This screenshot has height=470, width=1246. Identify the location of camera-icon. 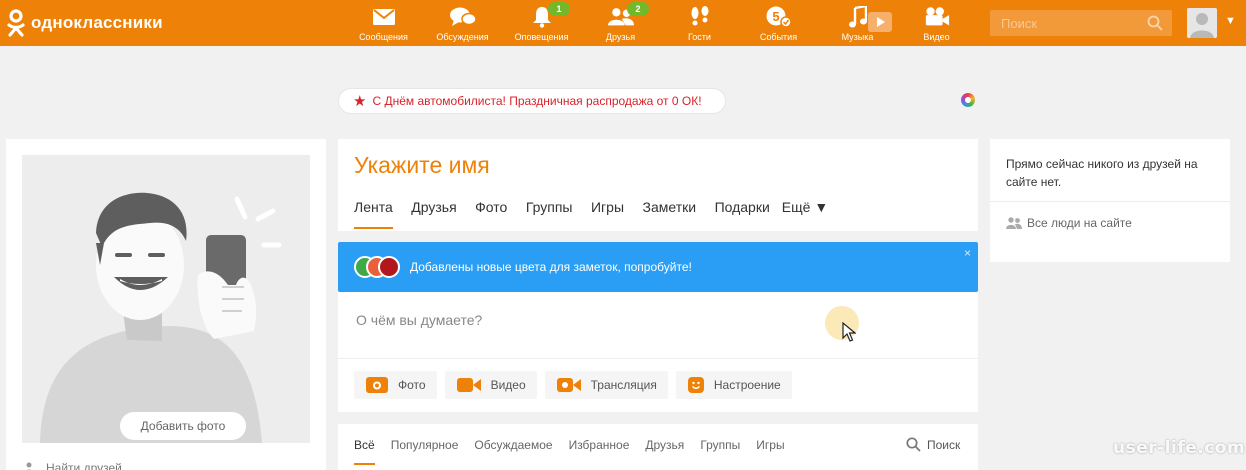
(377, 385).